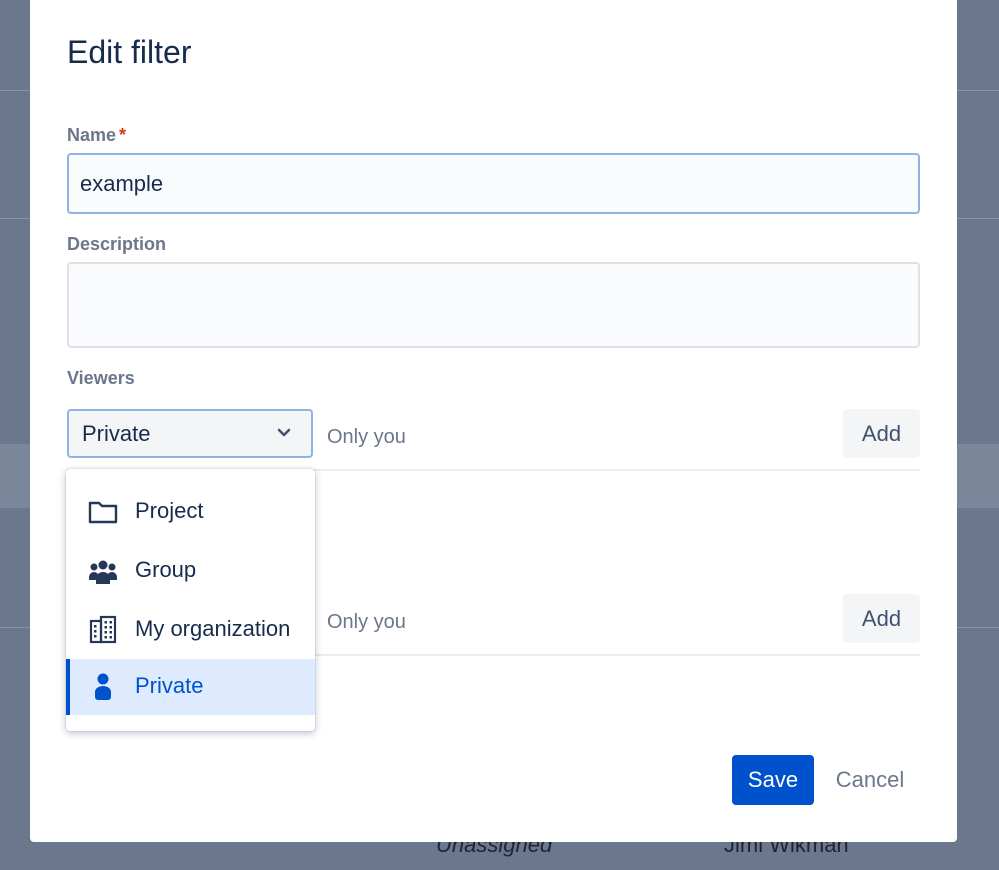  I want to click on cancel-button: Cancel, so click(870, 780).